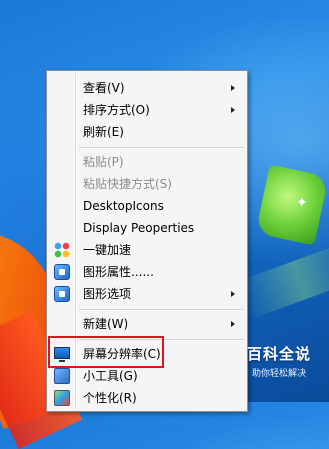 Image resolution: width=329 pixels, height=449 pixels. What do you see at coordinates (147, 294) in the screenshot?
I see `menu-item-graphics-options: 图形选项` at bounding box center [147, 294].